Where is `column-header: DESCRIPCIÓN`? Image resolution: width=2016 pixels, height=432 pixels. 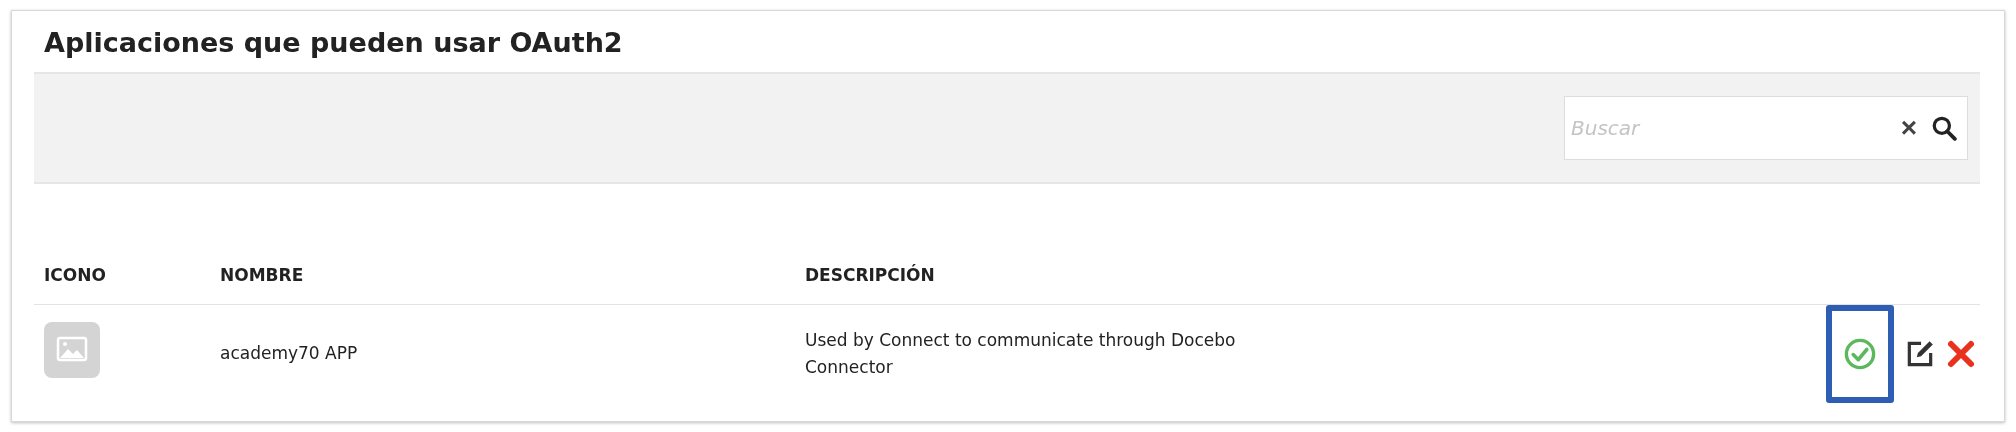 column-header: DESCRIPCIÓN is located at coordinates (870, 275).